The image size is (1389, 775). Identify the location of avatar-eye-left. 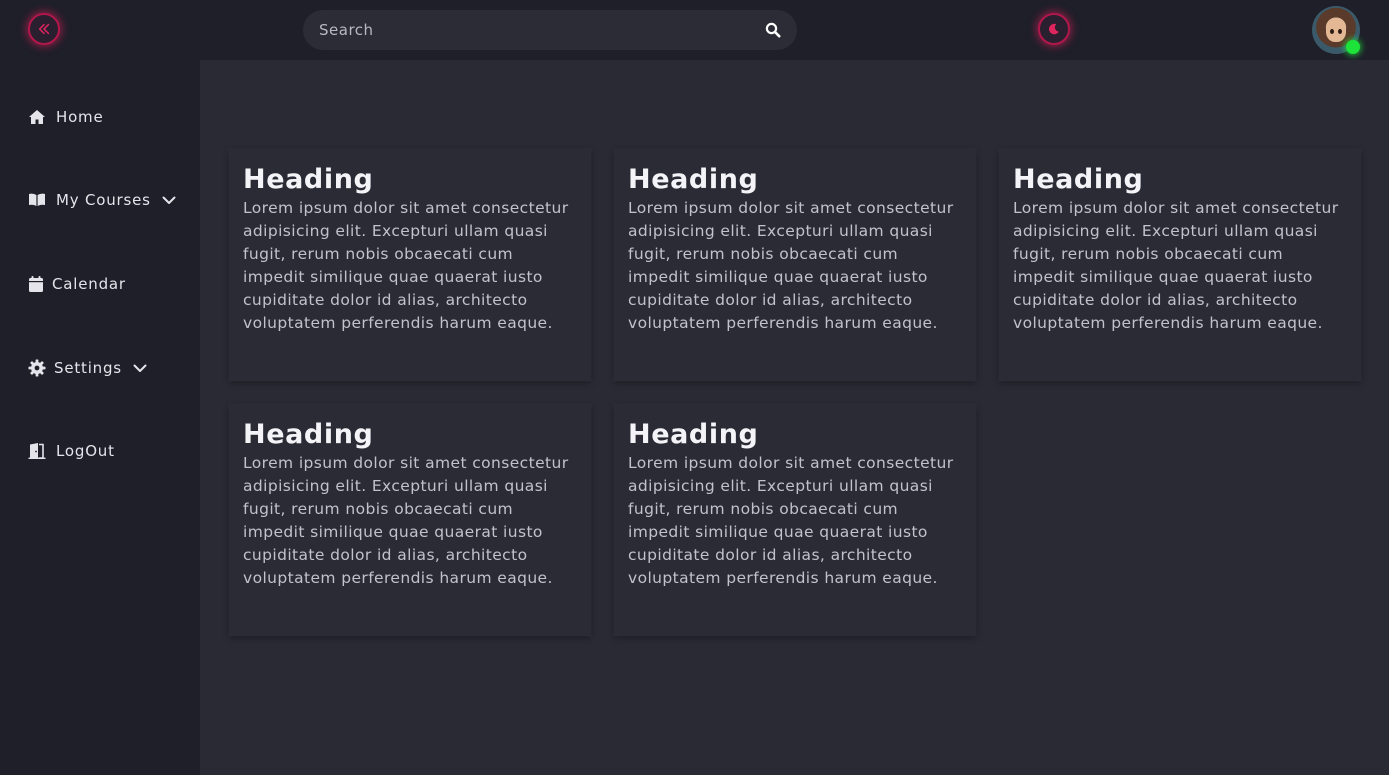
(1332, 31).